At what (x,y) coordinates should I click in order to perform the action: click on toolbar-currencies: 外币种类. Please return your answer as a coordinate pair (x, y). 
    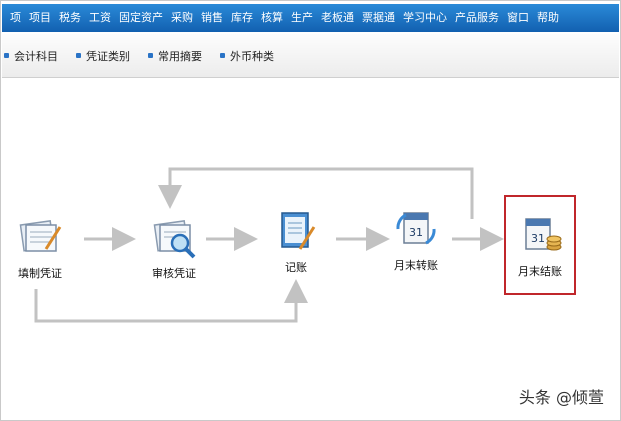
    Looking at the image, I should click on (247, 56).